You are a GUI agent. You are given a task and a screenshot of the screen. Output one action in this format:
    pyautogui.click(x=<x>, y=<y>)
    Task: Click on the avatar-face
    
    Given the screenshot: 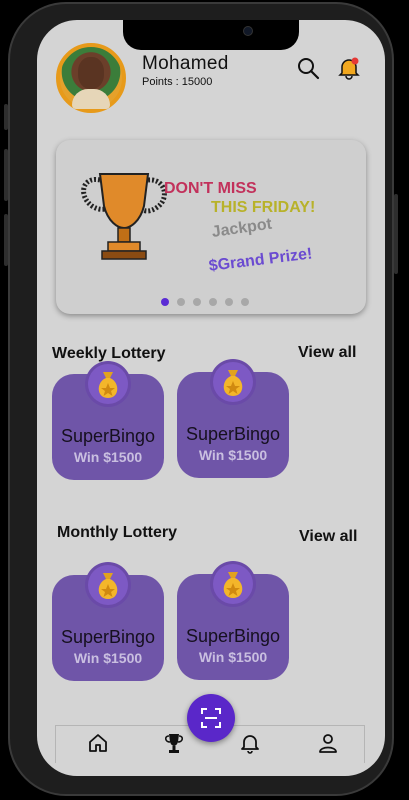 What is the action you would take?
    pyautogui.click(x=91, y=73)
    